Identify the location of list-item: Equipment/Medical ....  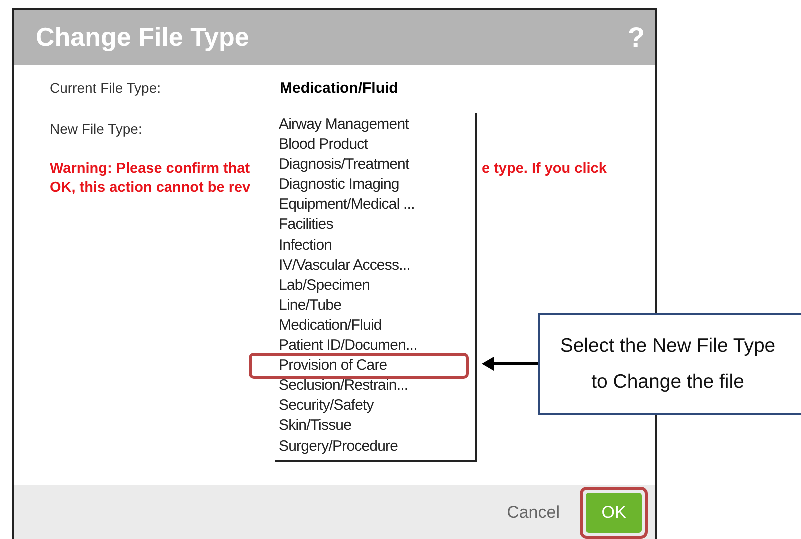
(345, 205).